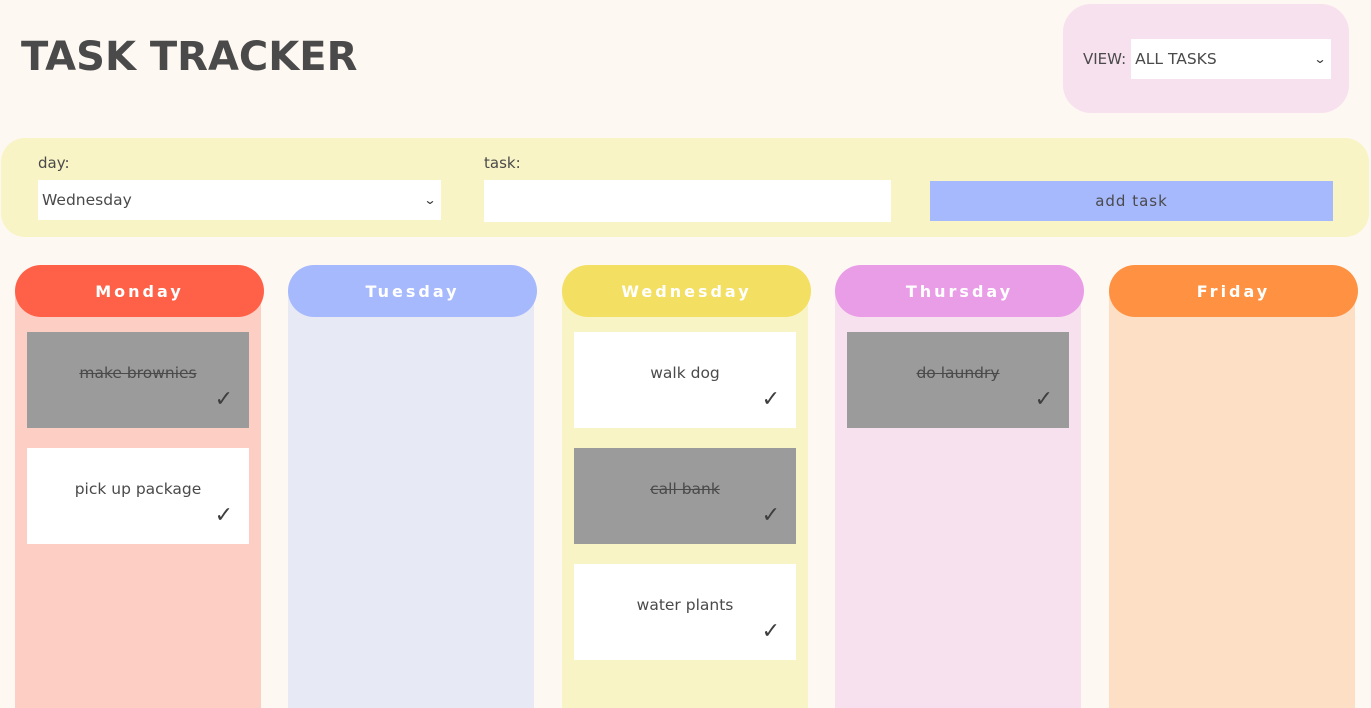 This screenshot has width=1371, height=708. What do you see at coordinates (502, 163) in the screenshot?
I see `task-label: task:` at bounding box center [502, 163].